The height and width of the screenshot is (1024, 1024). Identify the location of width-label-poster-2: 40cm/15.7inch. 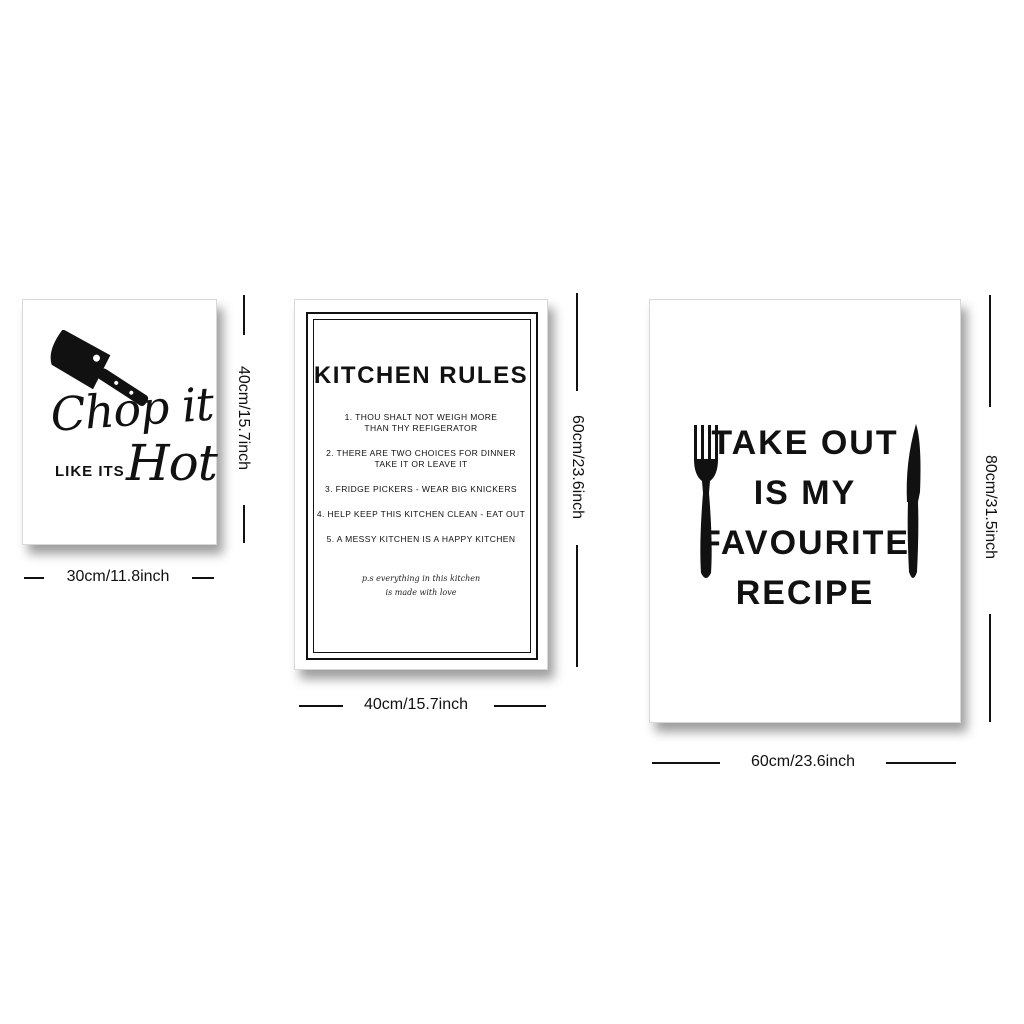
(416, 704).